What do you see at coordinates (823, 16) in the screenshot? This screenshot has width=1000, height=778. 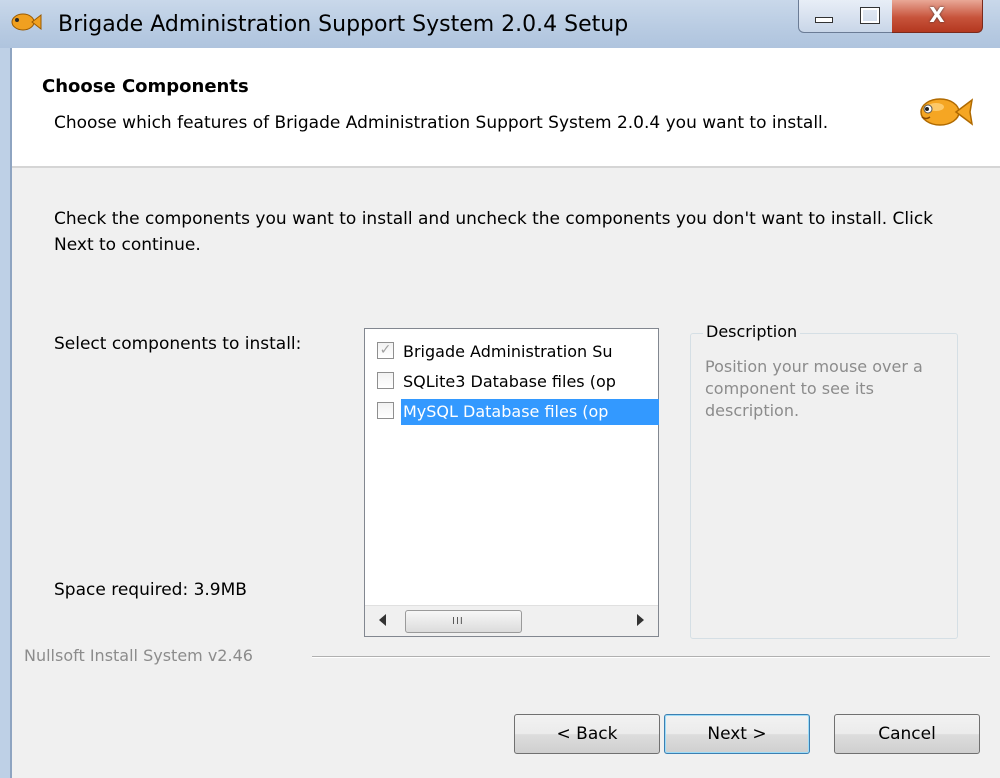 I see `minimize-button` at bounding box center [823, 16].